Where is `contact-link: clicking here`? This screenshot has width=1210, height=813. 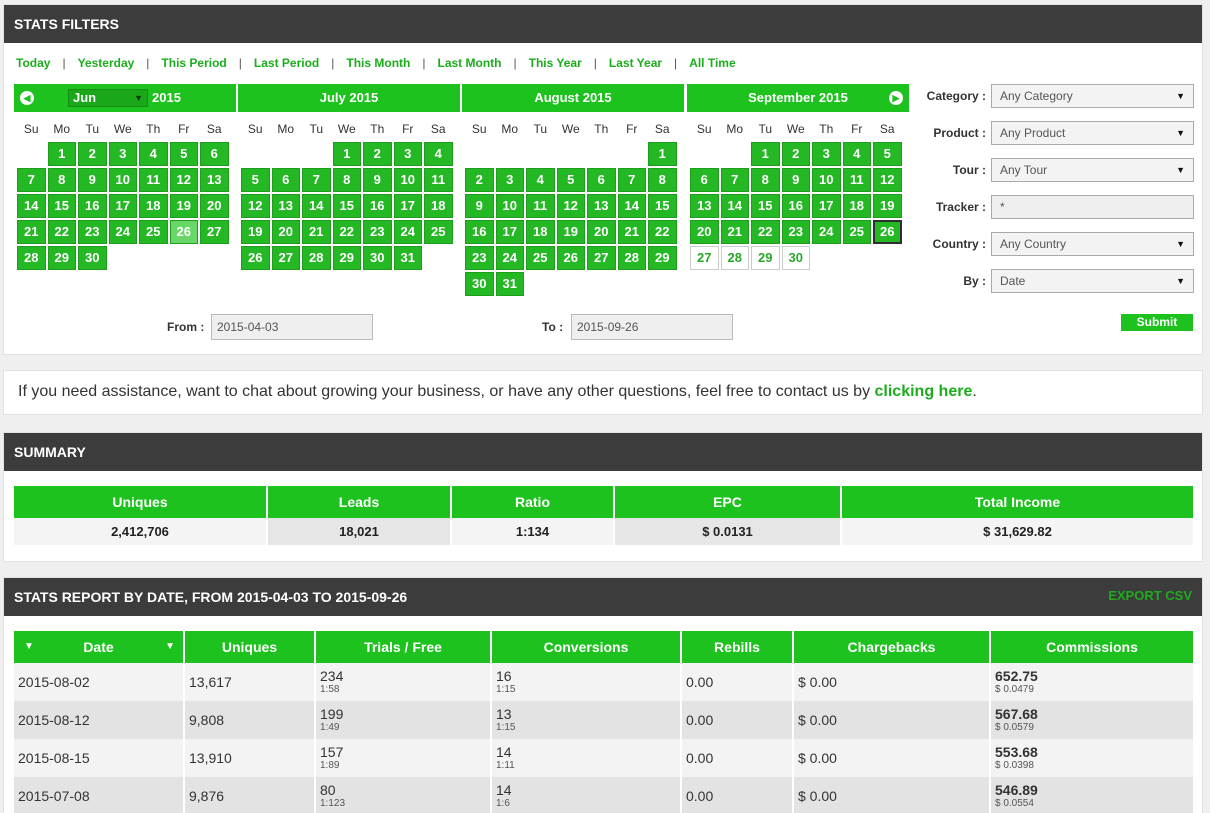
contact-link: clicking here is located at coordinates (924, 391).